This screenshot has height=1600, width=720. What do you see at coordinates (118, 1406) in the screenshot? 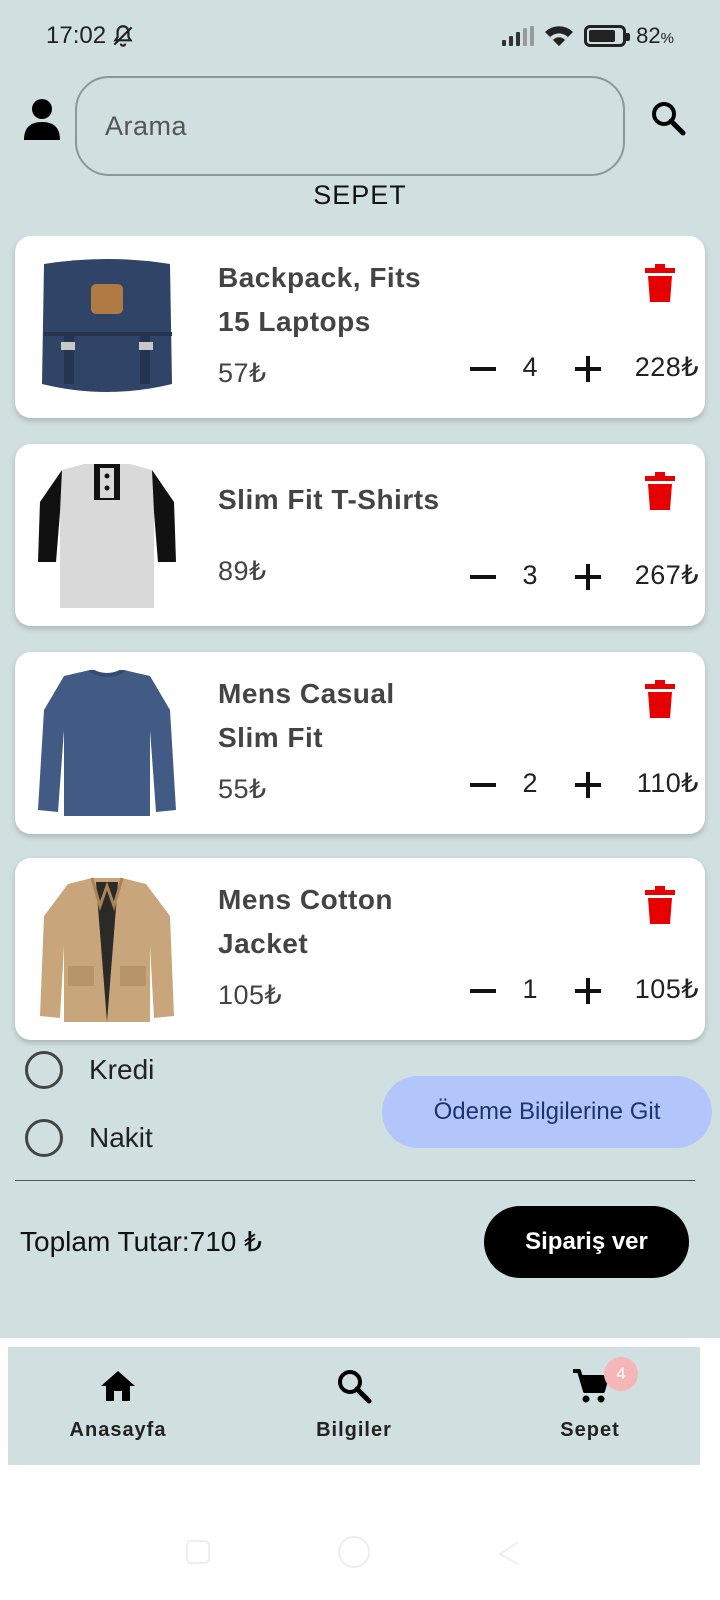
I see `nav-item-home: Anasayfa` at bounding box center [118, 1406].